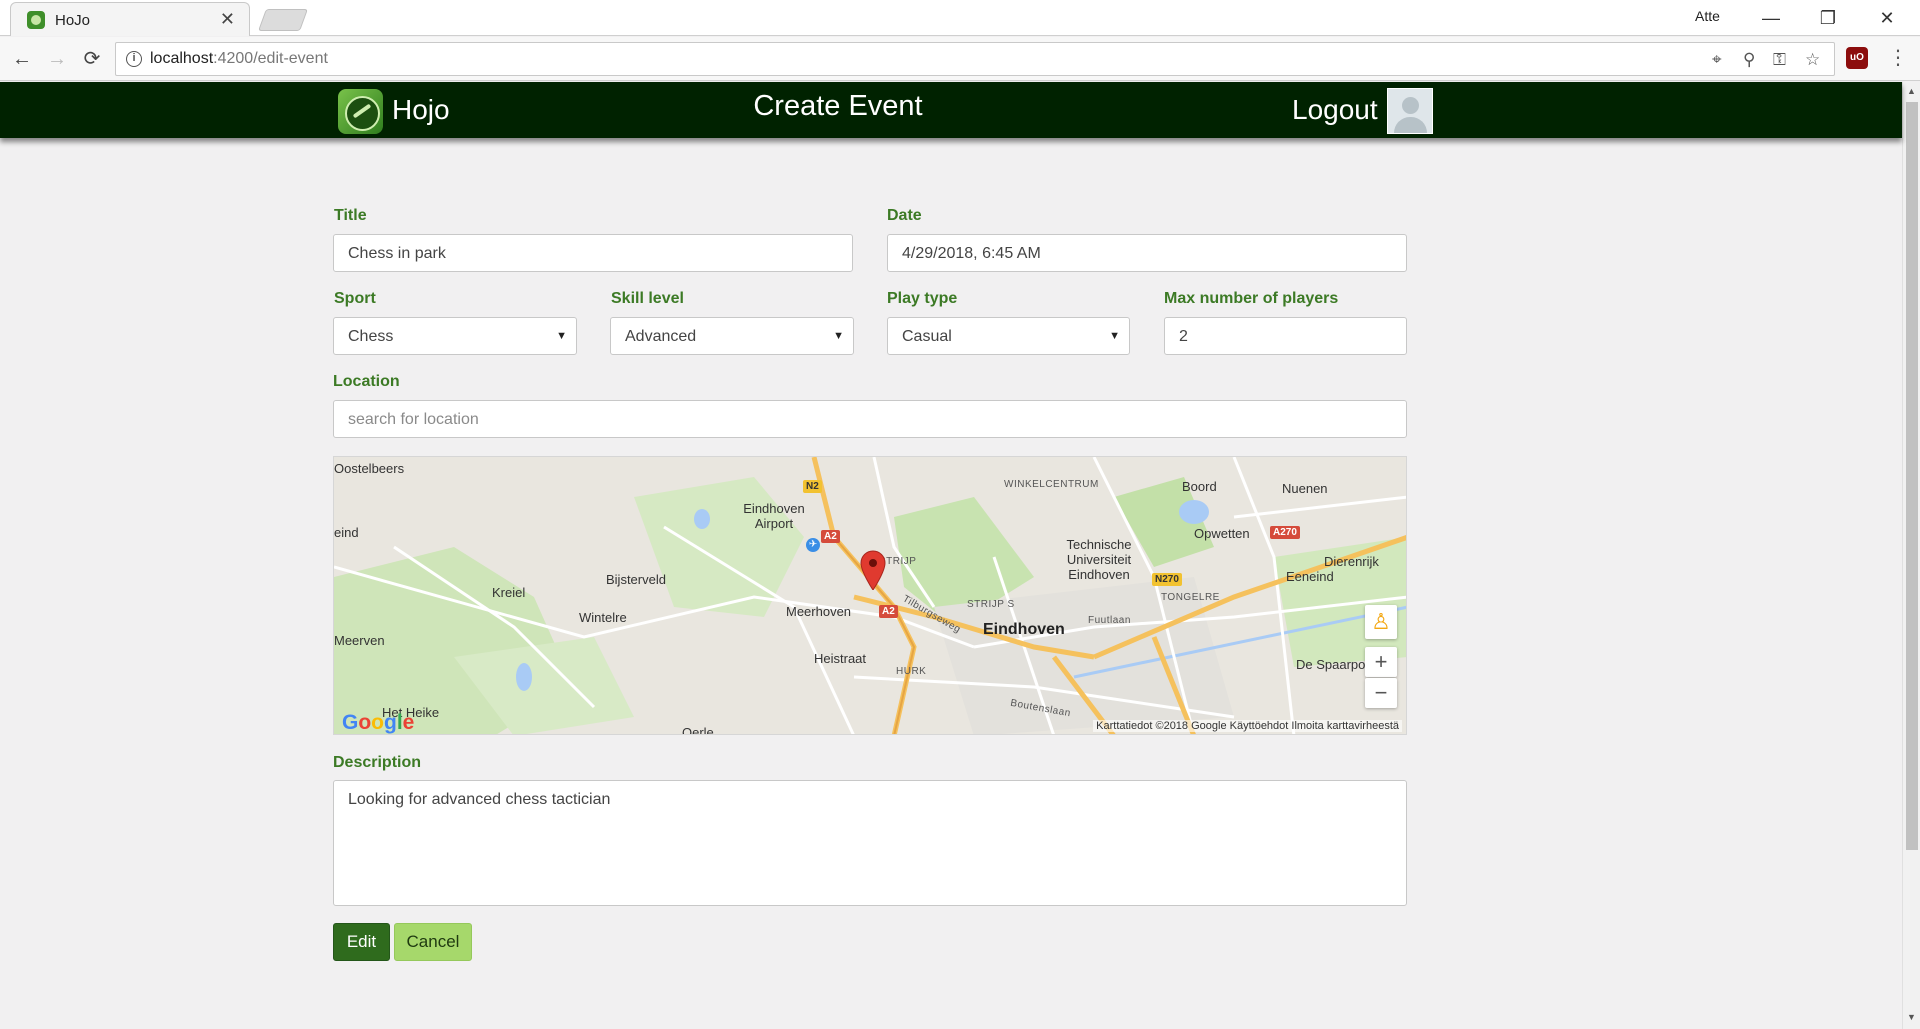 The width and height of the screenshot is (1920, 1029). Describe the element at coordinates (911, 671) in the screenshot. I see `map-place-label: HURK` at that location.